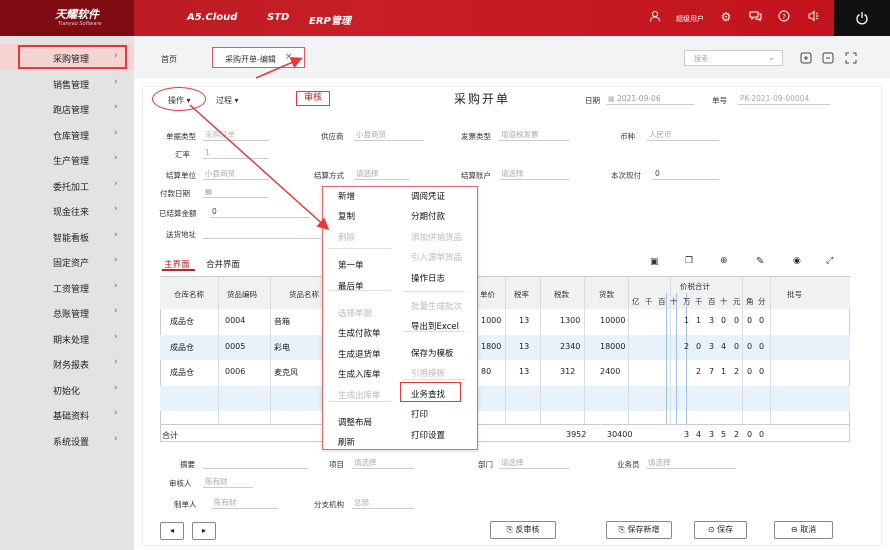  Describe the element at coordinates (67, 236) in the screenshot. I see `sidebar-item-7: 智能看板 ›` at that location.